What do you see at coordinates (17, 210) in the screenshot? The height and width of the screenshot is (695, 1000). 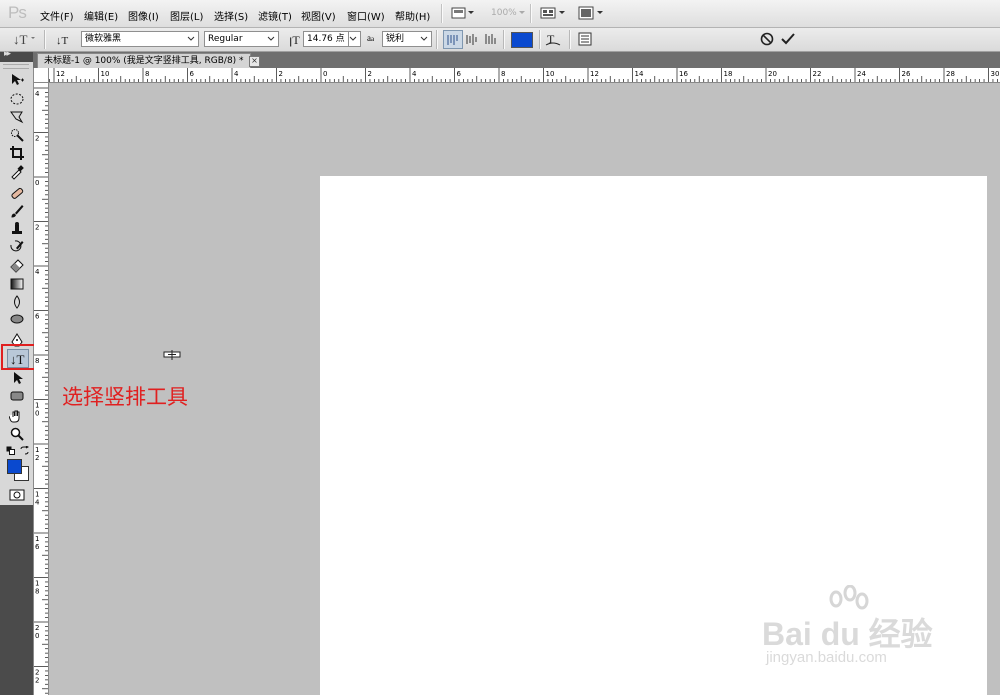 I see `brush-tool-icon` at bounding box center [17, 210].